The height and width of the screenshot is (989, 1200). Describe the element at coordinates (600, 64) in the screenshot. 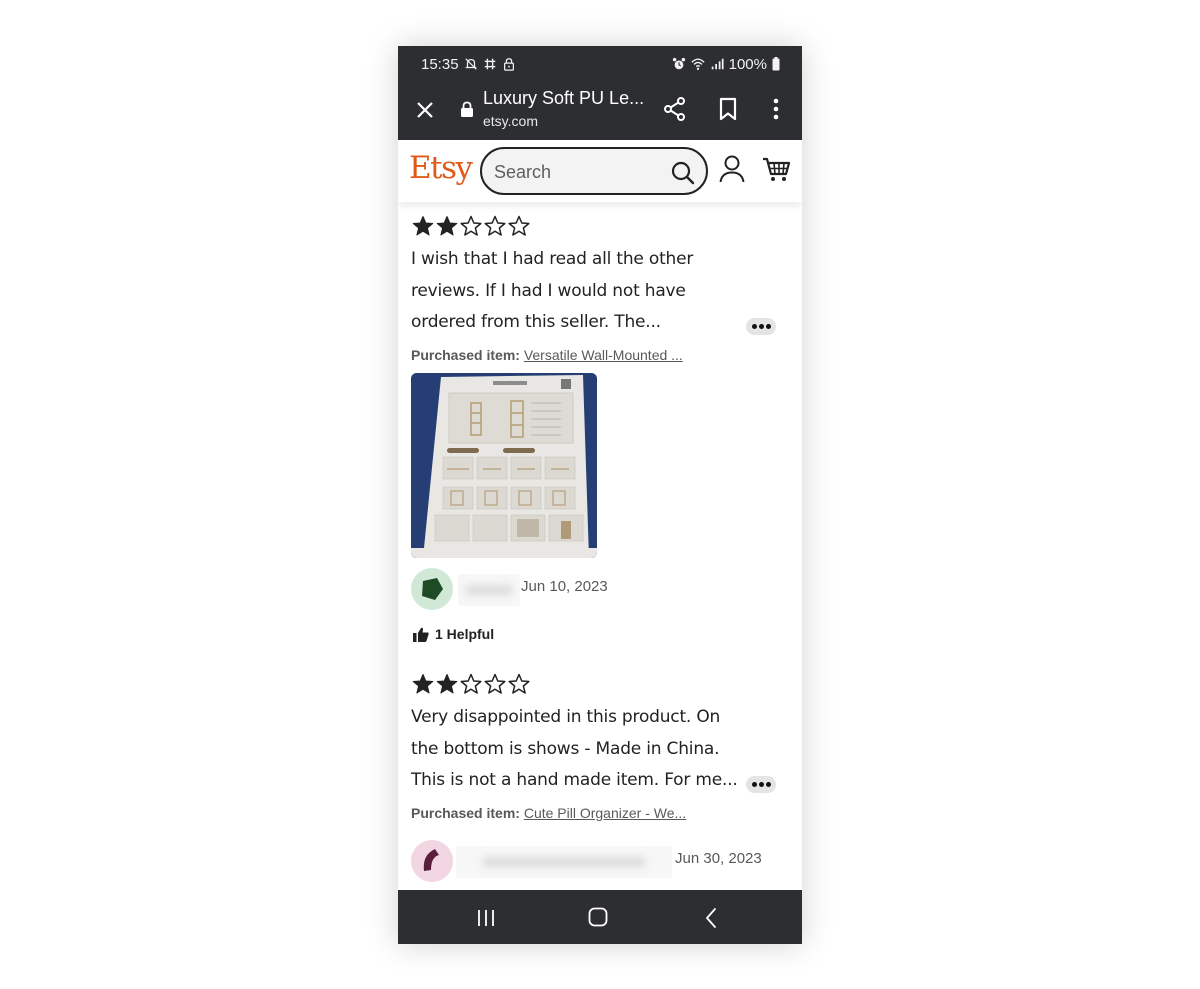

I see `status-bar: 15:35 100%` at that location.